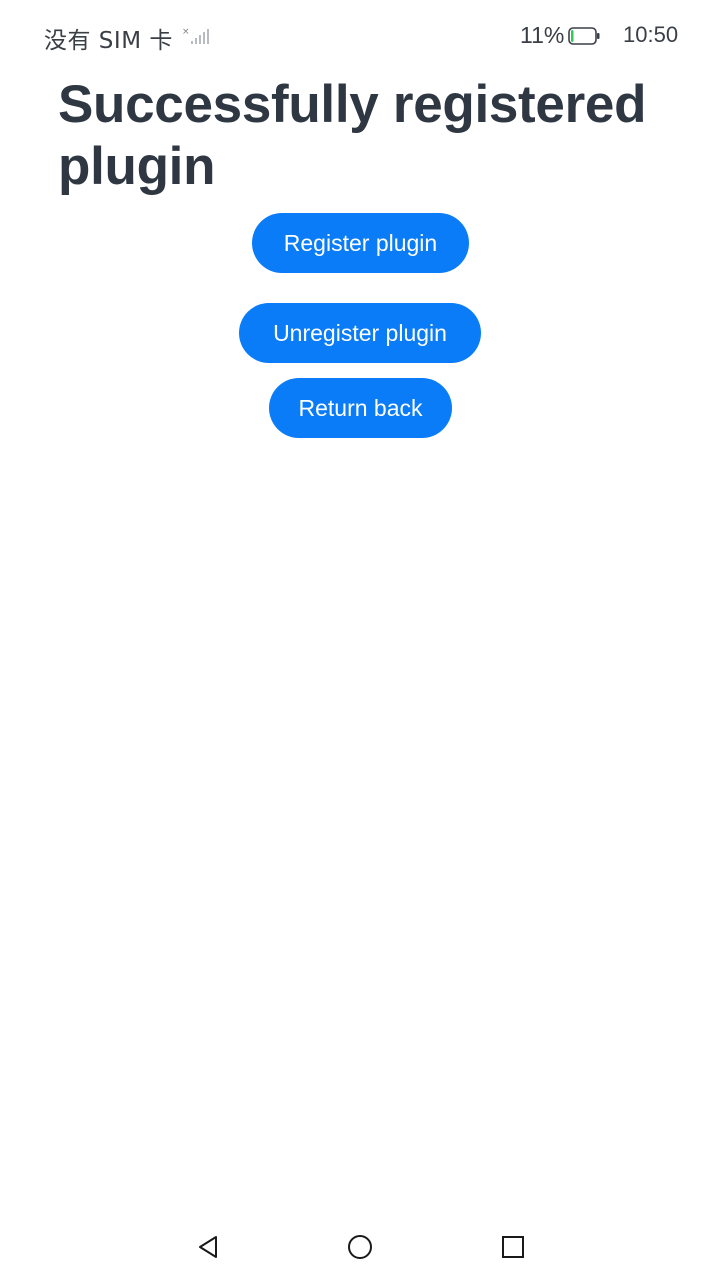  What do you see at coordinates (542, 35) in the screenshot?
I see `battery-percent: 11%` at bounding box center [542, 35].